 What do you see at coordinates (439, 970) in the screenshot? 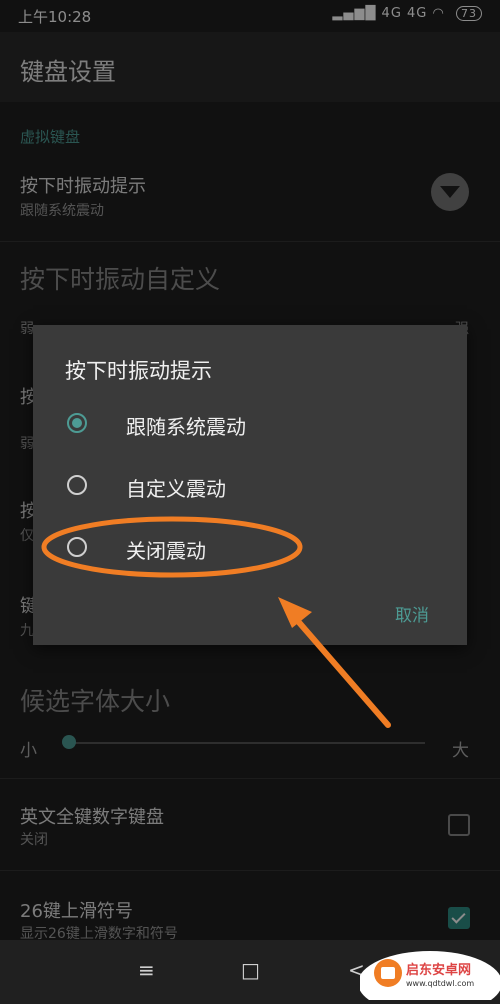
I see `watermark-text: 启东安卓网` at bounding box center [439, 970].